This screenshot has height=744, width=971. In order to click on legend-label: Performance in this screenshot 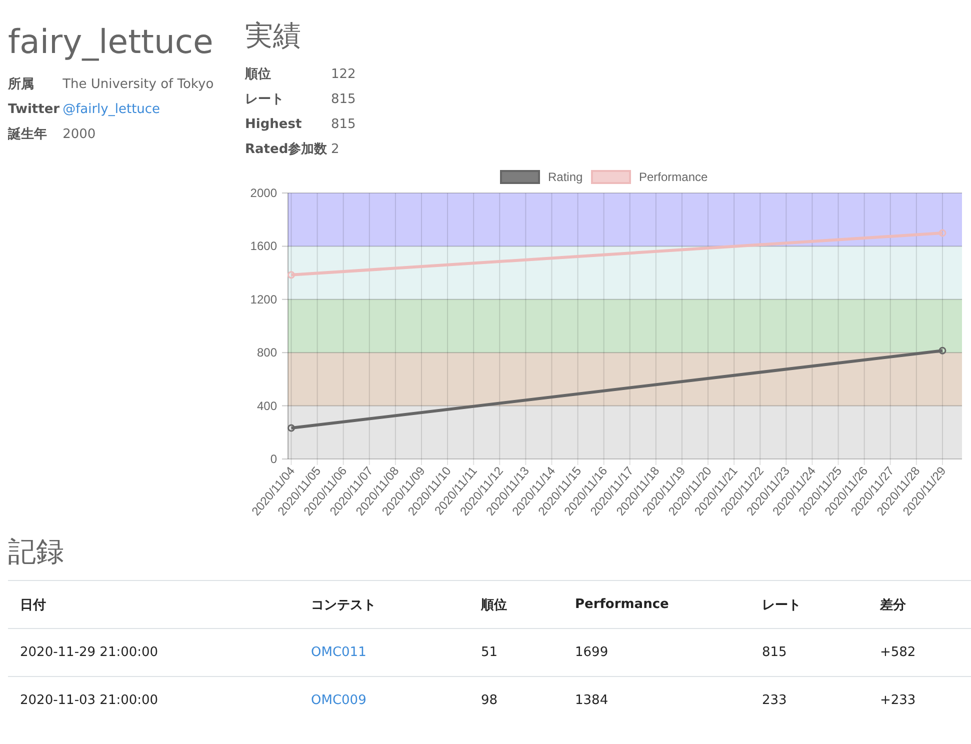, I will do `click(673, 177)`.